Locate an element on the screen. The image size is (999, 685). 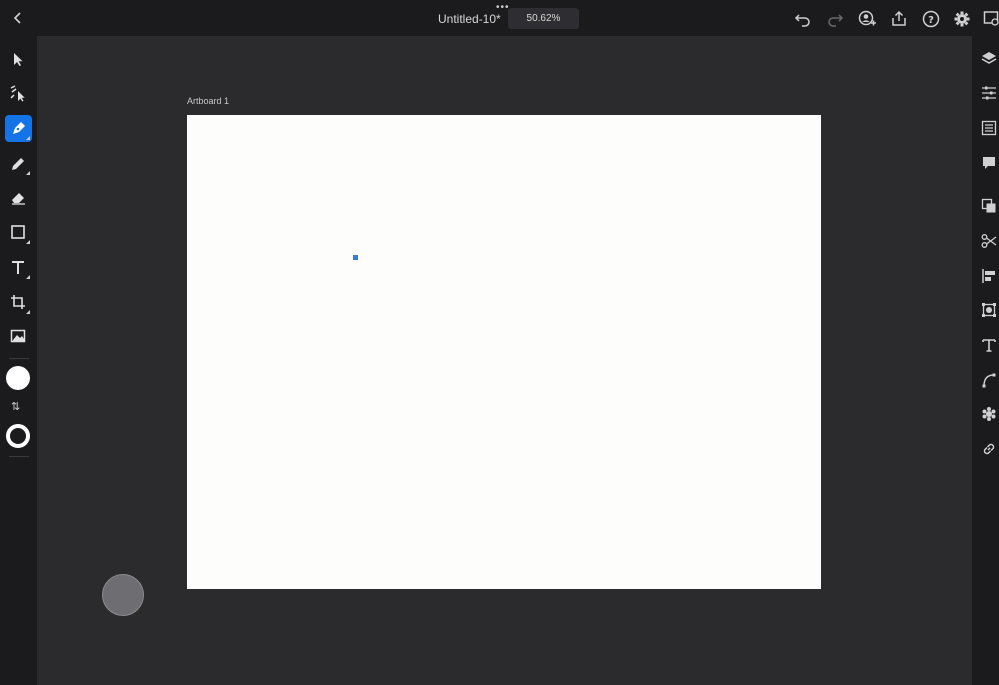
path-anchor-point is located at coordinates (355, 257).